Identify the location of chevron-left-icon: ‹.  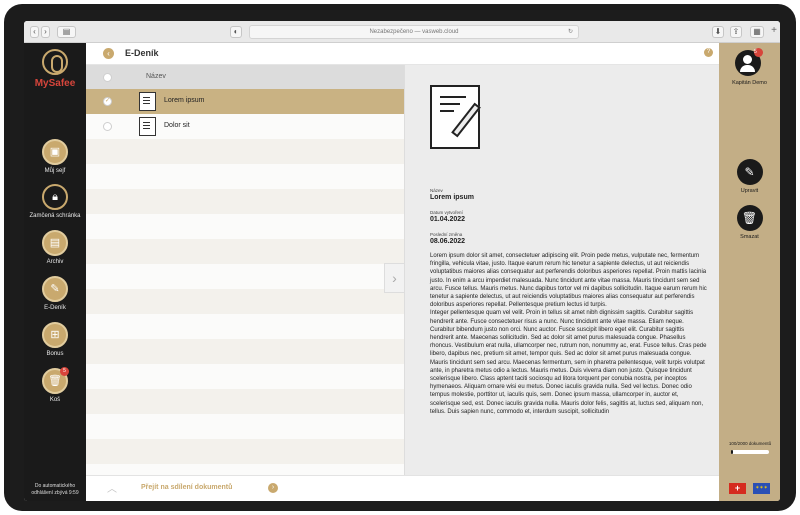
(108, 53).